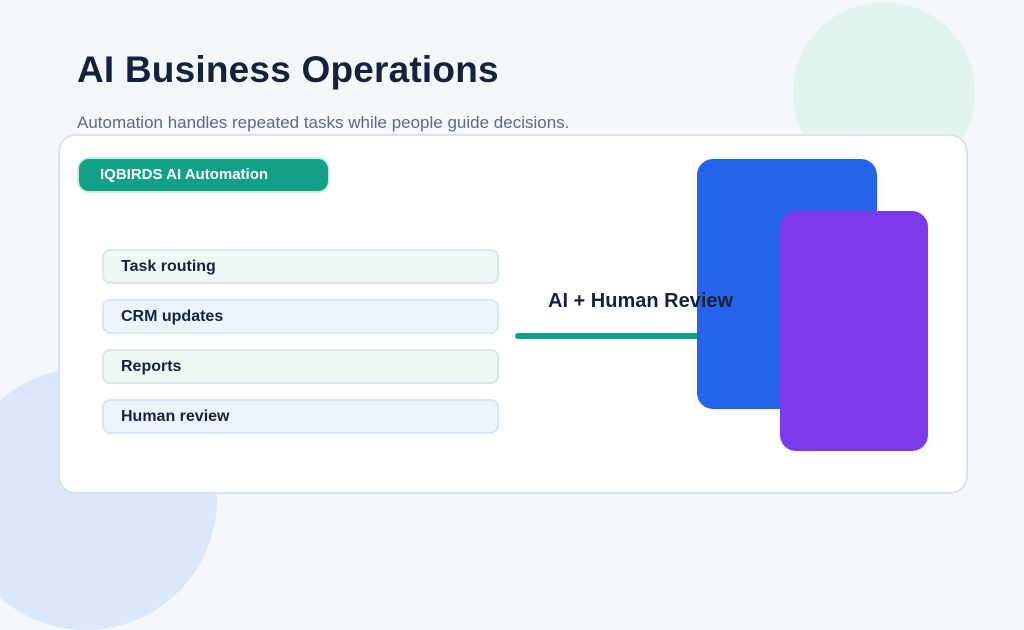 Image resolution: width=1024 pixels, height=630 pixels. What do you see at coordinates (641, 301) in the screenshot?
I see `review-label: AI + Human Review` at bounding box center [641, 301].